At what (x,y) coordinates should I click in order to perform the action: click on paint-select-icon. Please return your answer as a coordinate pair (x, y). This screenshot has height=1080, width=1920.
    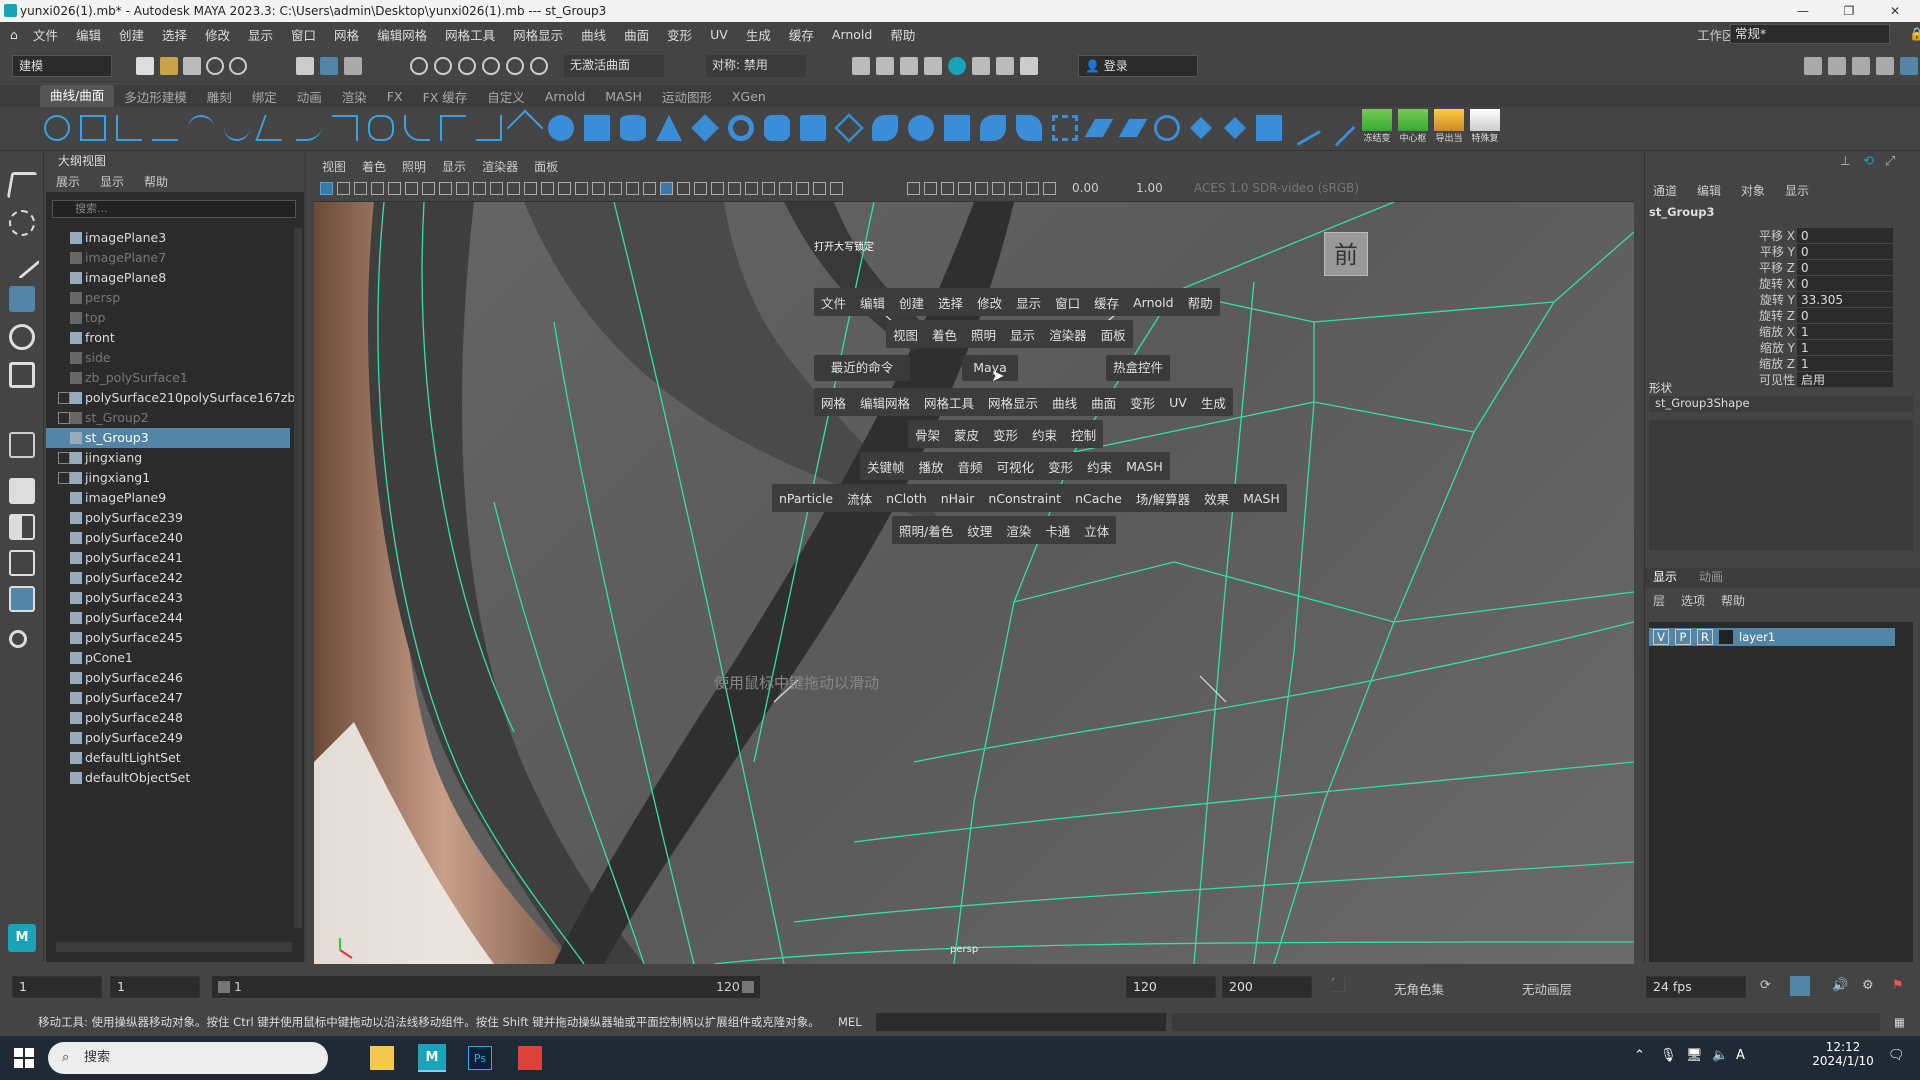
    Looking at the image, I should click on (22, 261).